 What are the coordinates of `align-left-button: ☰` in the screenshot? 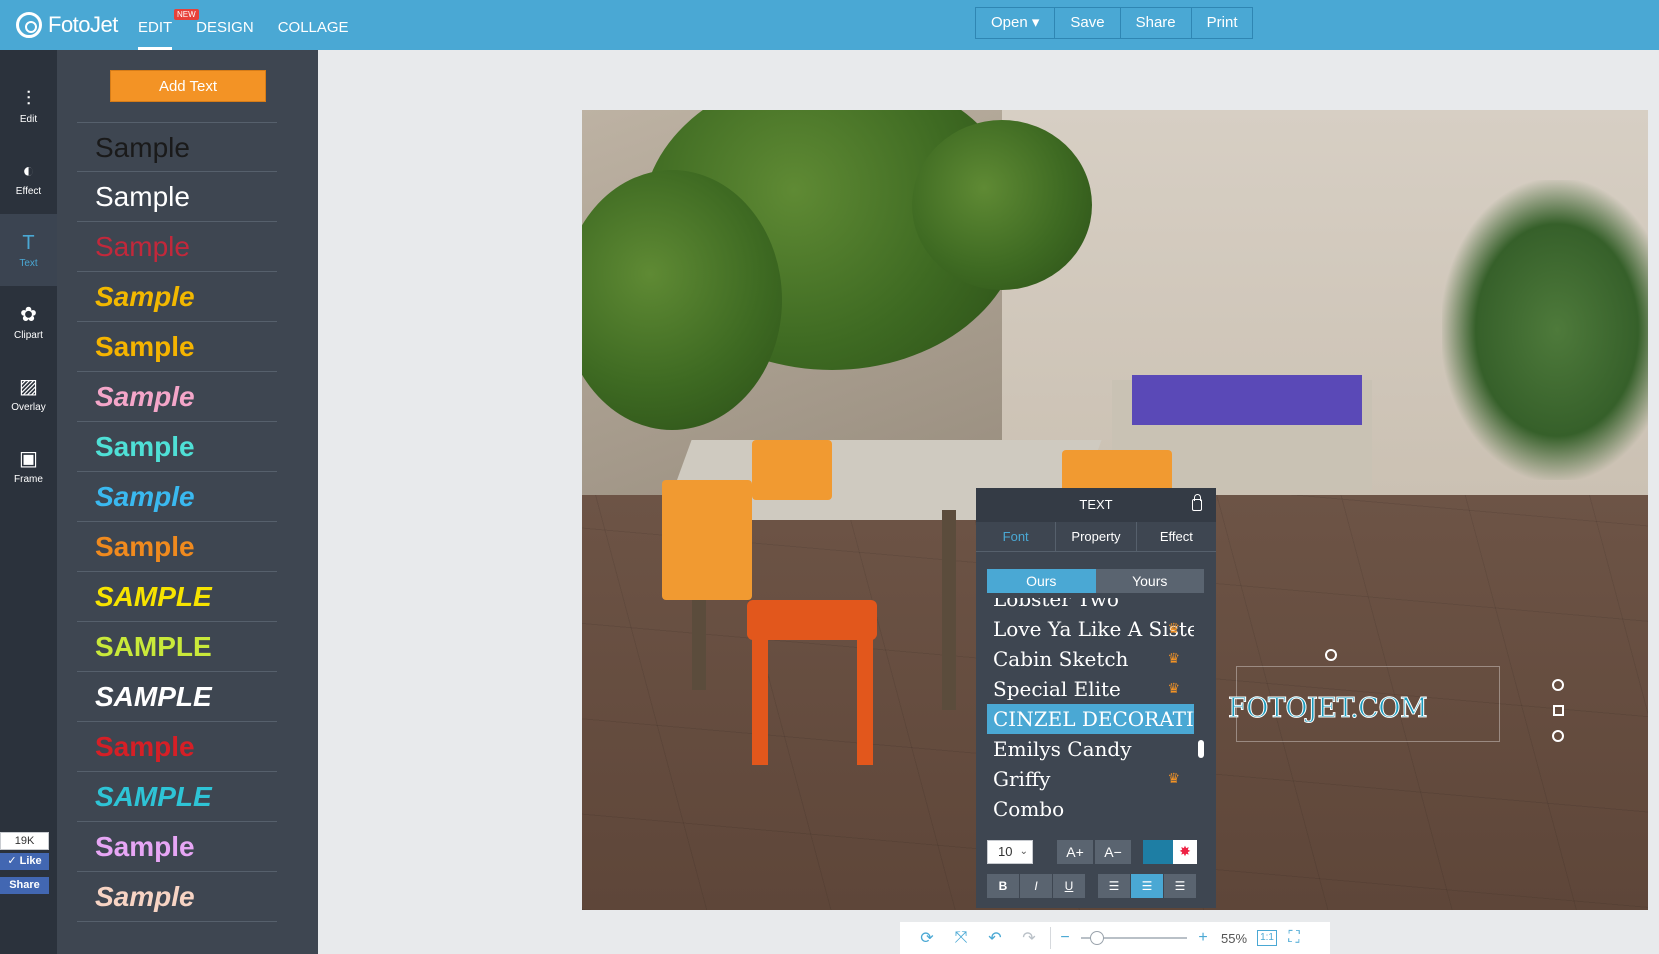 It's located at (1114, 886).